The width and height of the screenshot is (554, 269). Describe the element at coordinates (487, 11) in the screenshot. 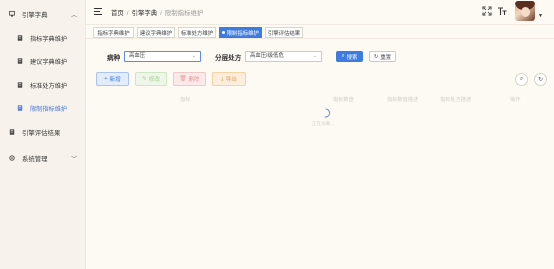

I see `fullscreen-icon` at that location.